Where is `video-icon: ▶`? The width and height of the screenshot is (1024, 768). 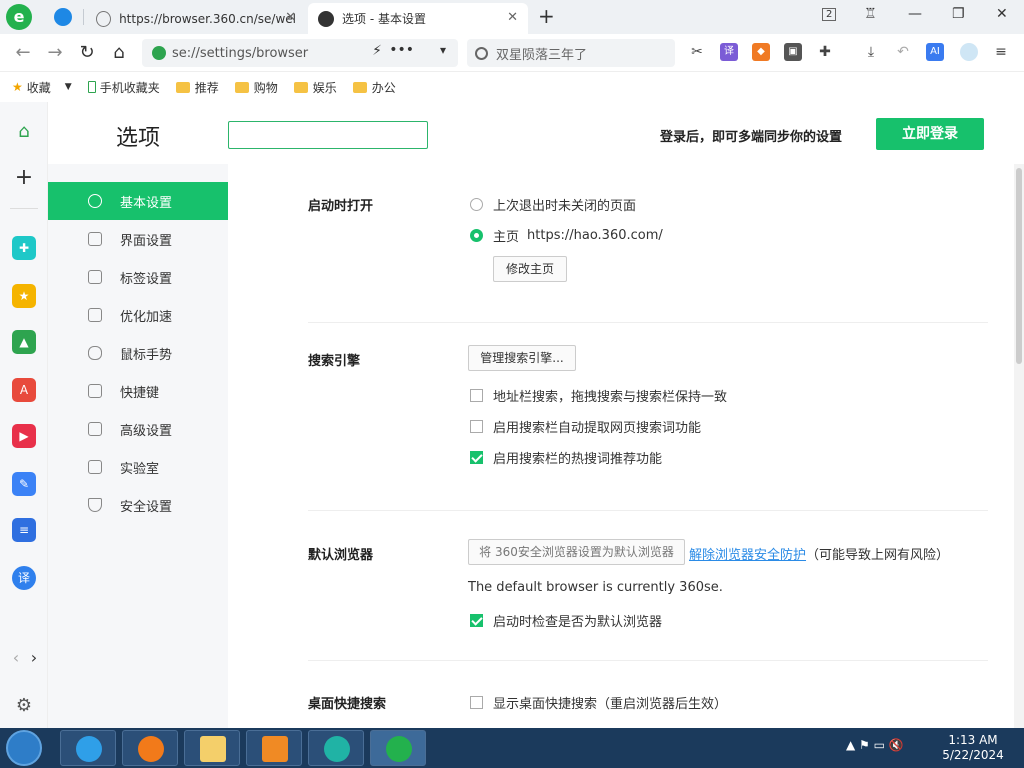
video-icon: ▶ is located at coordinates (24, 436).